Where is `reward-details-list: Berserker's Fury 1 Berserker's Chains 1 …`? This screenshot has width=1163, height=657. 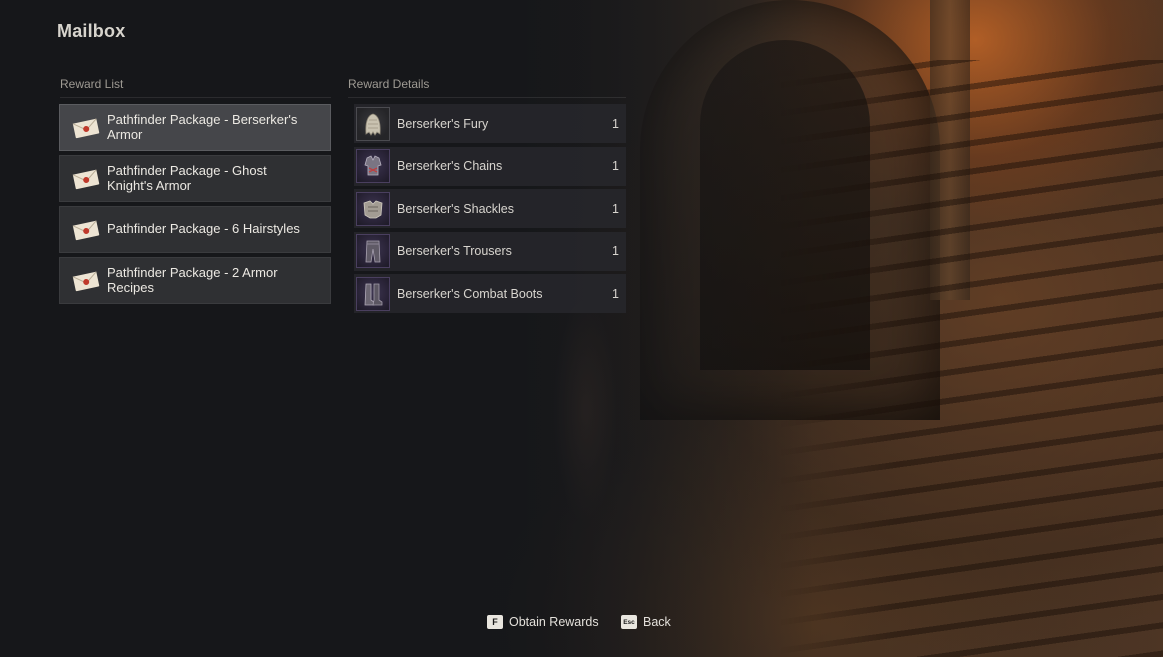
reward-details-list: Berserker's Fury 1 Berserker's Chains 1 … is located at coordinates (490, 210).